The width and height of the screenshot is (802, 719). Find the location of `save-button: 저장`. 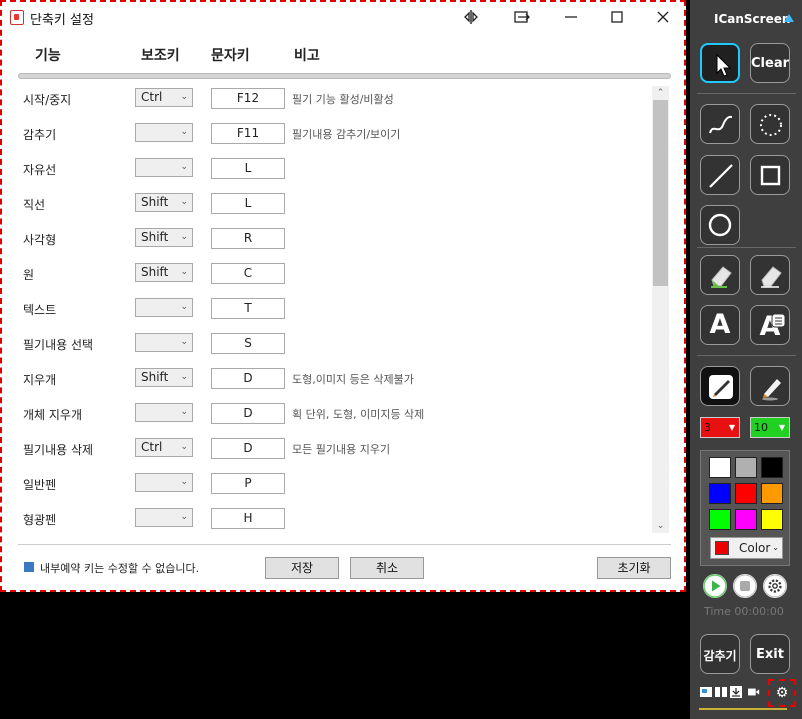

save-button: 저장 is located at coordinates (302, 568).